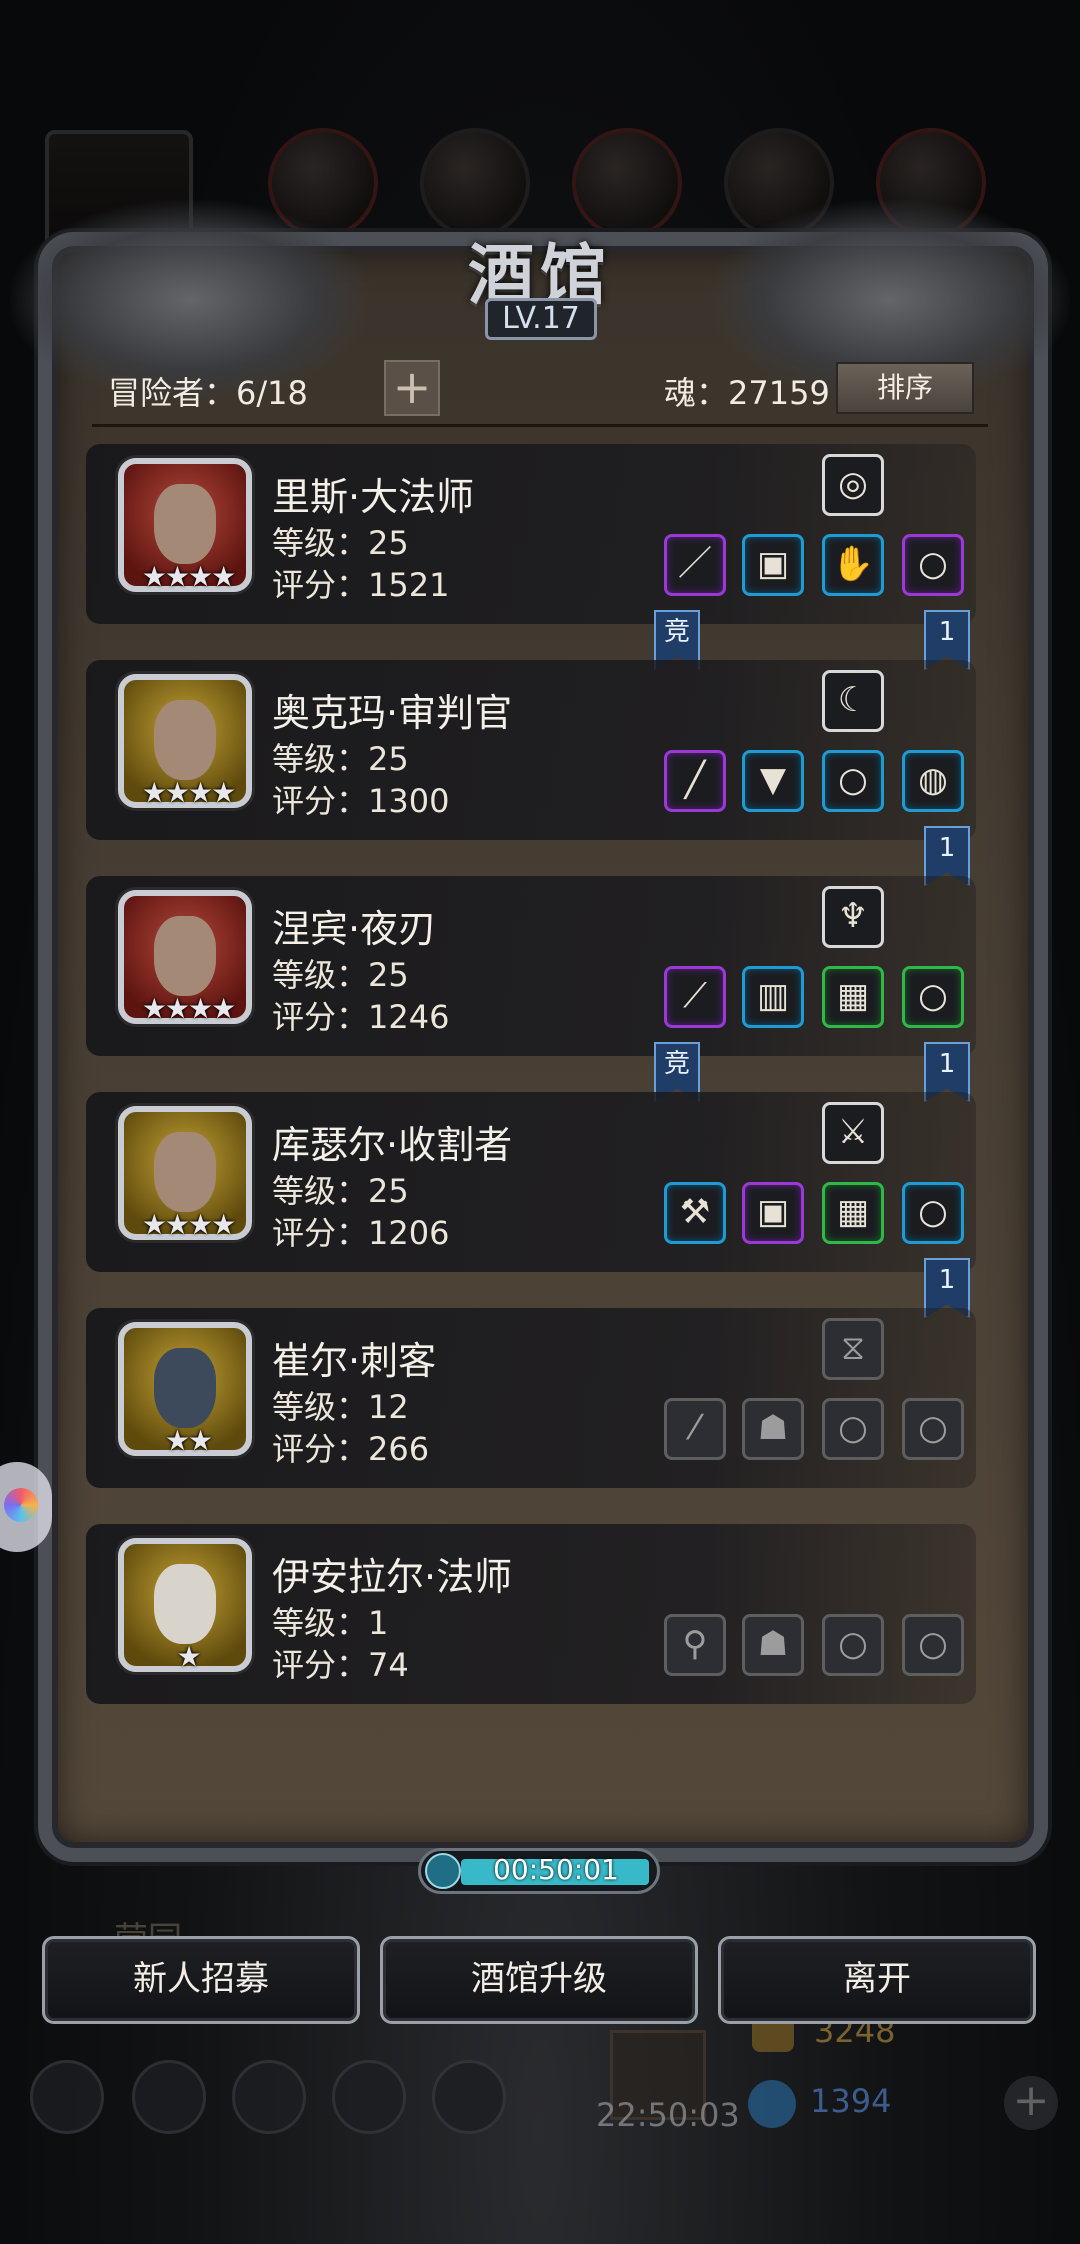 The height and width of the screenshot is (2244, 1080). I want to click on equipment-slot-icon: ◍, so click(933, 781).